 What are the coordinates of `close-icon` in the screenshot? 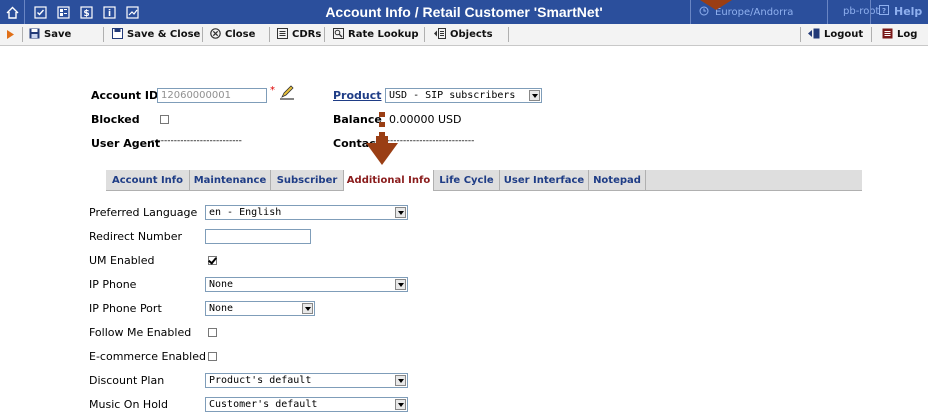 It's located at (215, 34).